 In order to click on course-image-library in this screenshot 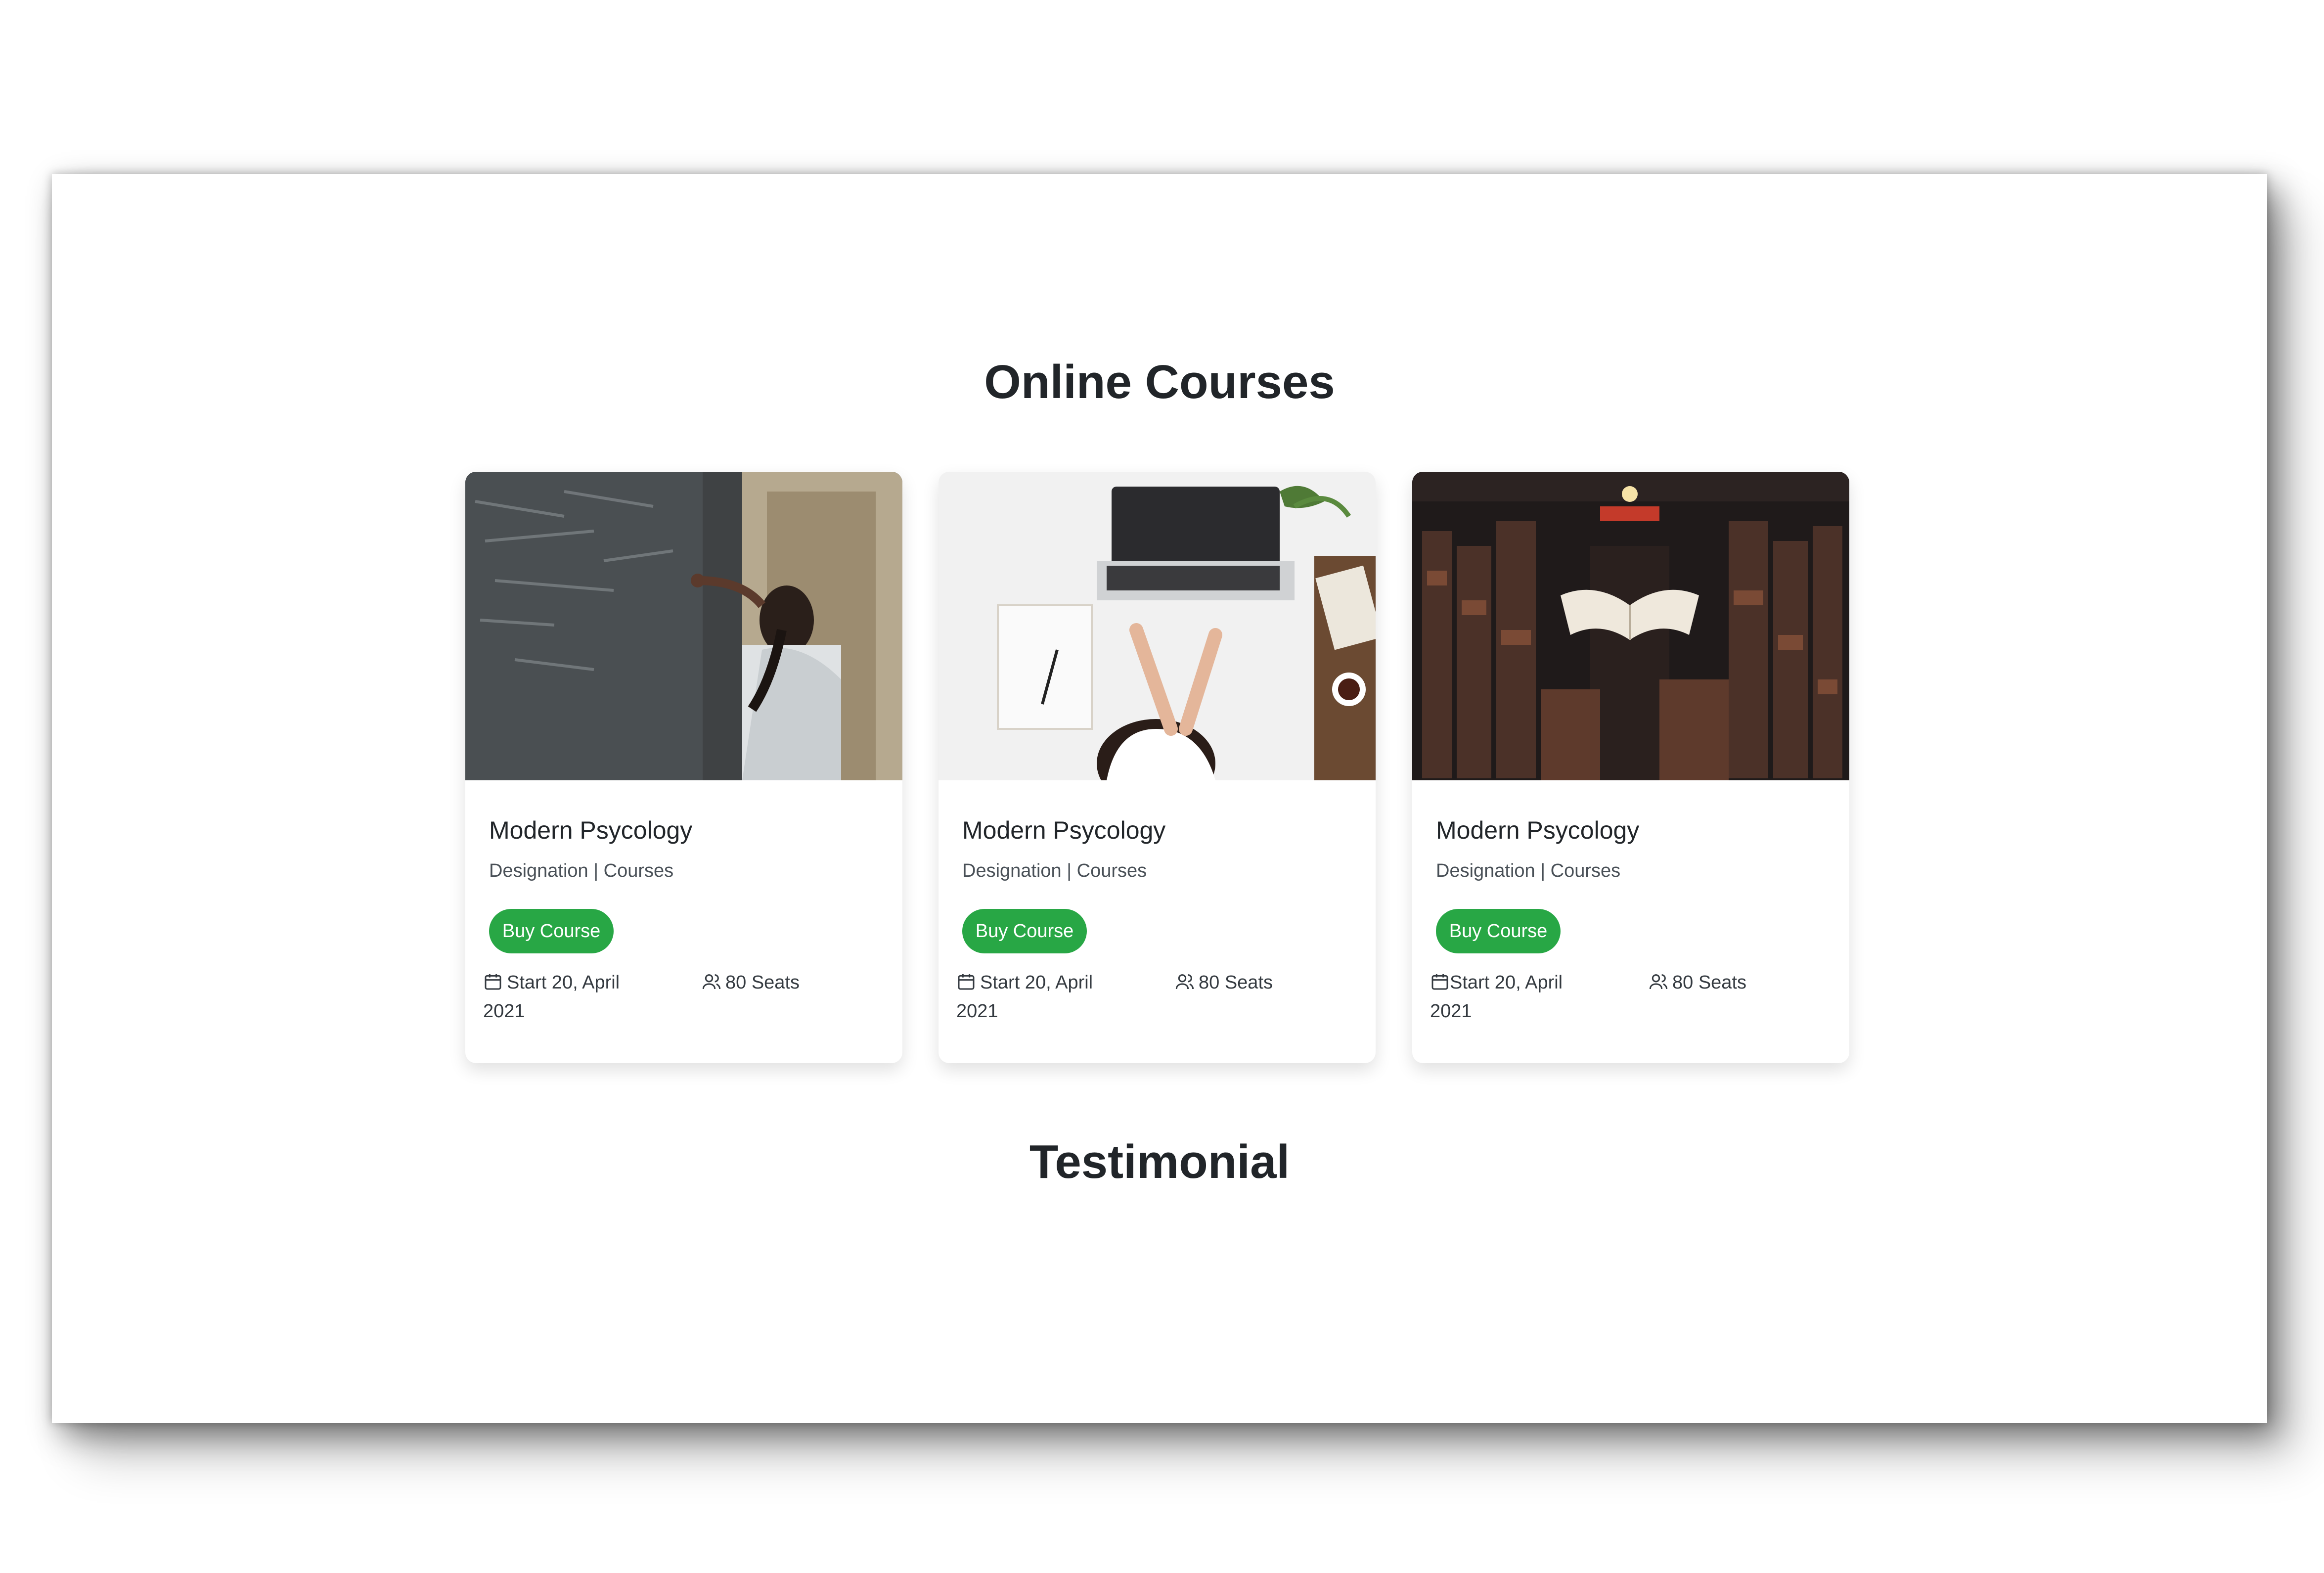, I will do `click(1631, 626)`.